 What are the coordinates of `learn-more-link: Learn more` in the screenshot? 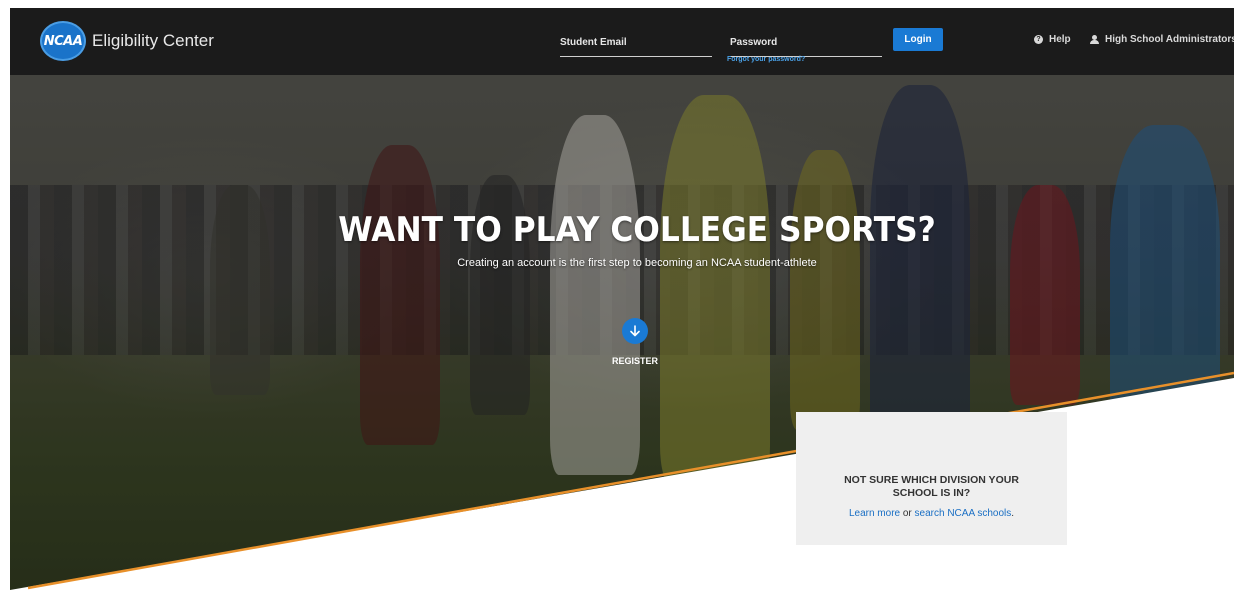 It's located at (874, 513).